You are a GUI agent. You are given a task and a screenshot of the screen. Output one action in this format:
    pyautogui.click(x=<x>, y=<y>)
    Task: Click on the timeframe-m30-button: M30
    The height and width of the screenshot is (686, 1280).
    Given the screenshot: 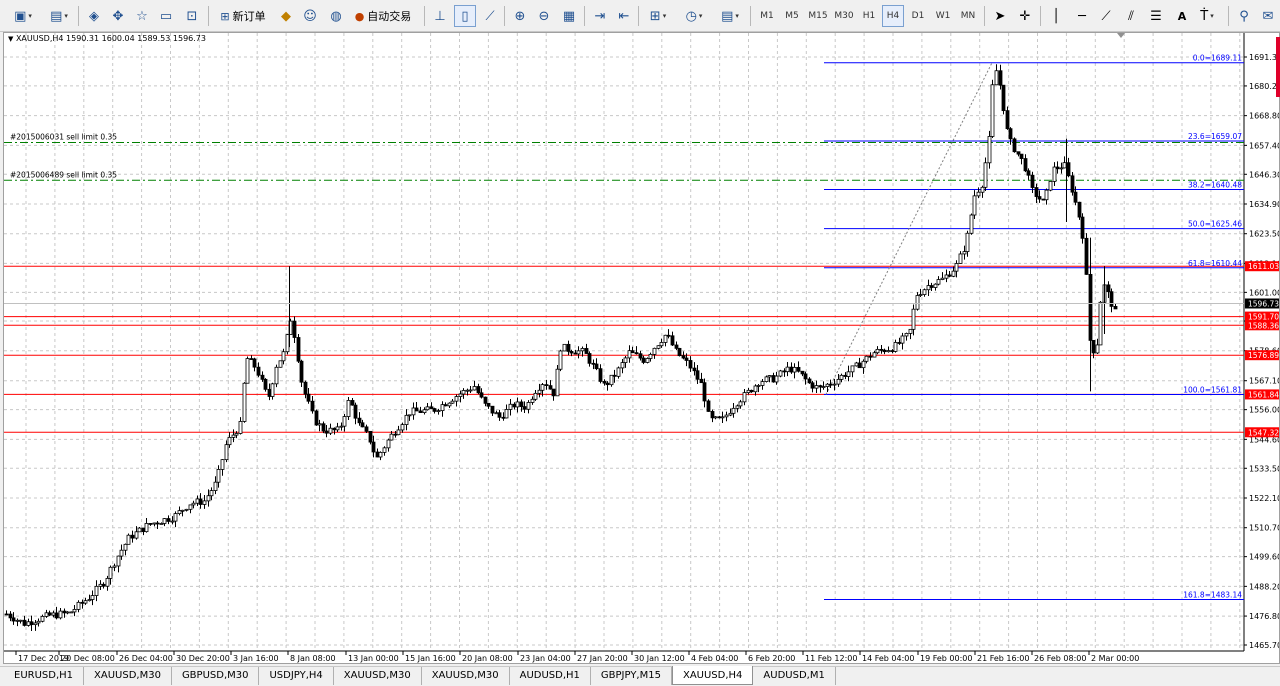 What is the action you would take?
    pyautogui.click(x=844, y=16)
    